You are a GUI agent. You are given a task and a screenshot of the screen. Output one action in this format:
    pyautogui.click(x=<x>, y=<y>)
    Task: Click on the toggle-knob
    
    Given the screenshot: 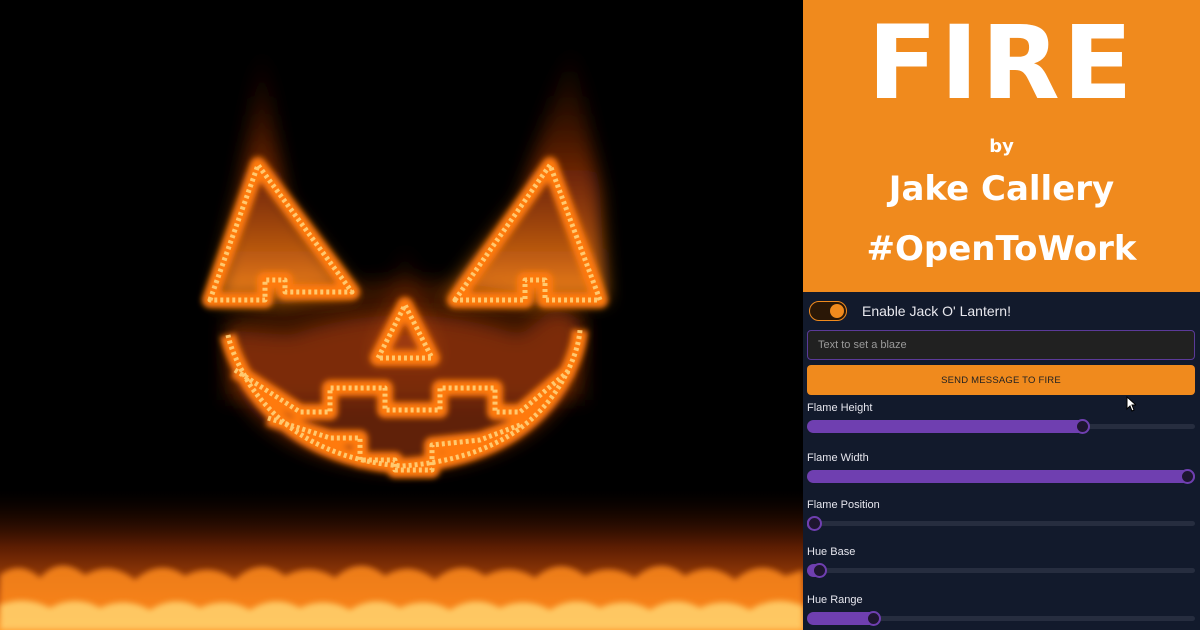 What is the action you would take?
    pyautogui.click(x=837, y=311)
    